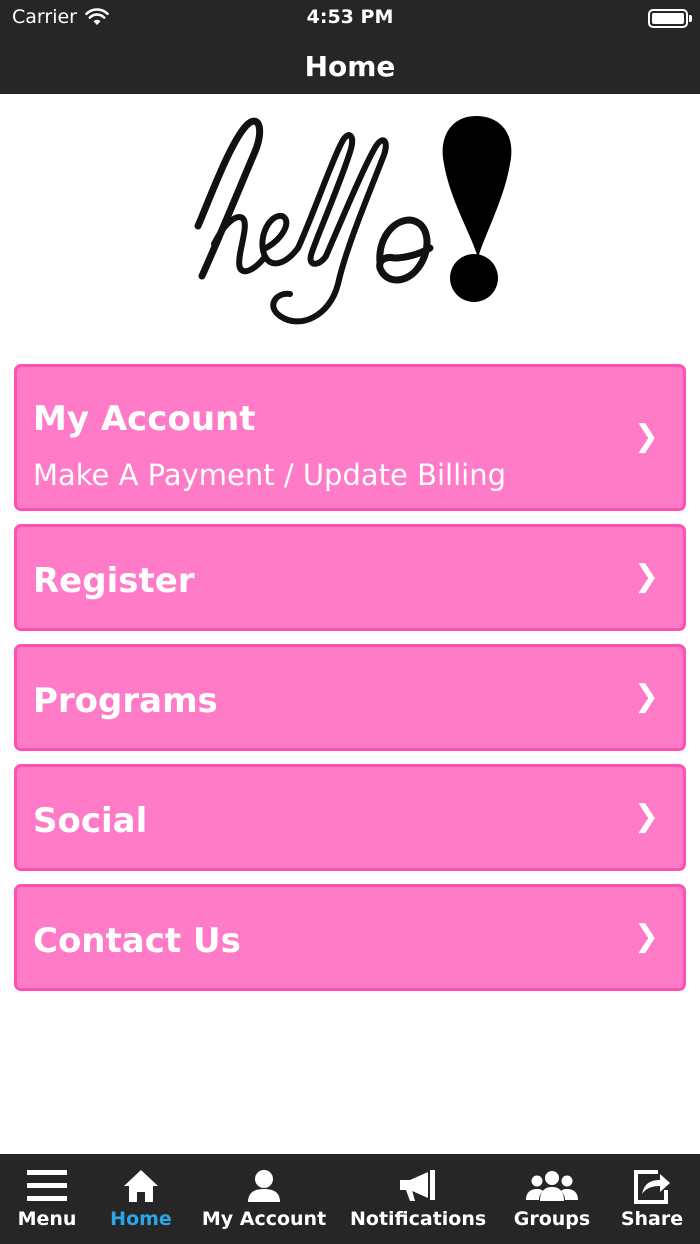 This screenshot has height=1244, width=700. I want to click on tab-label: Share, so click(652, 1219).